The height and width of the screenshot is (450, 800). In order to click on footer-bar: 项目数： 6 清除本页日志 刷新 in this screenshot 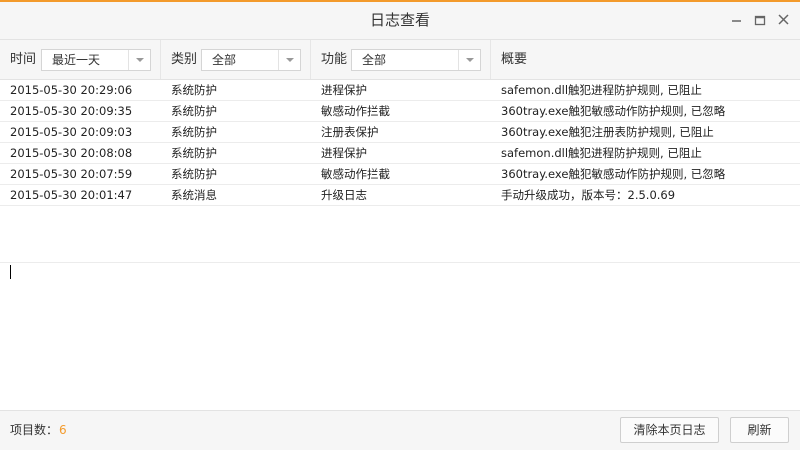, I will do `click(400, 430)`.